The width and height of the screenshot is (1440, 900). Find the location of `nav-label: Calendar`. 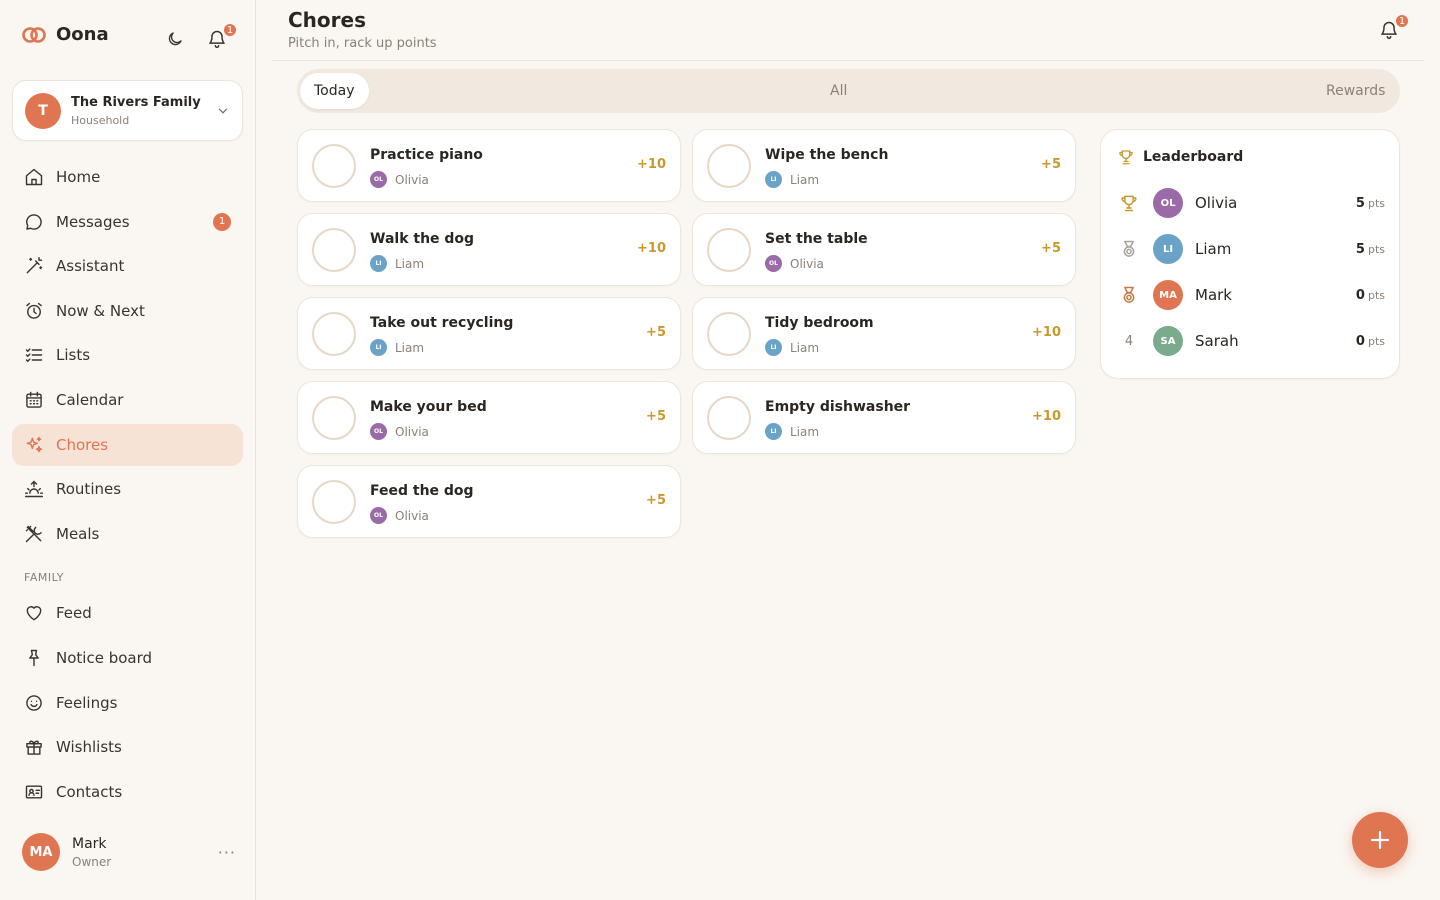

nav-label: Calendar is located at coordinates (90, 399).